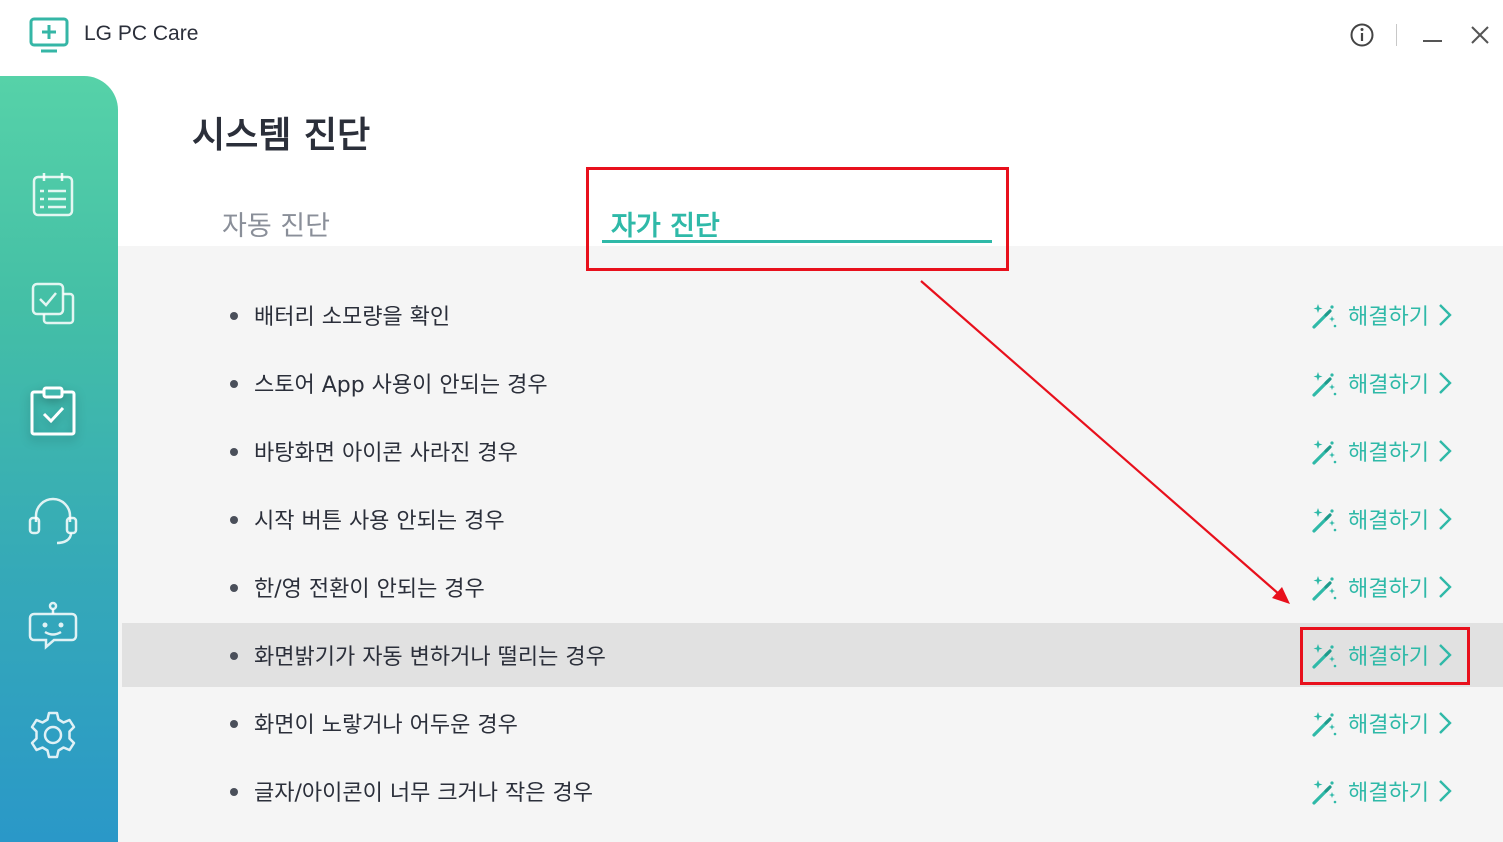 The height and width of the screenshot is (842, 1503). I want to click on list-item: 바탕화면 아이콘 사라진 경우 해결하기, so click(812, 451).